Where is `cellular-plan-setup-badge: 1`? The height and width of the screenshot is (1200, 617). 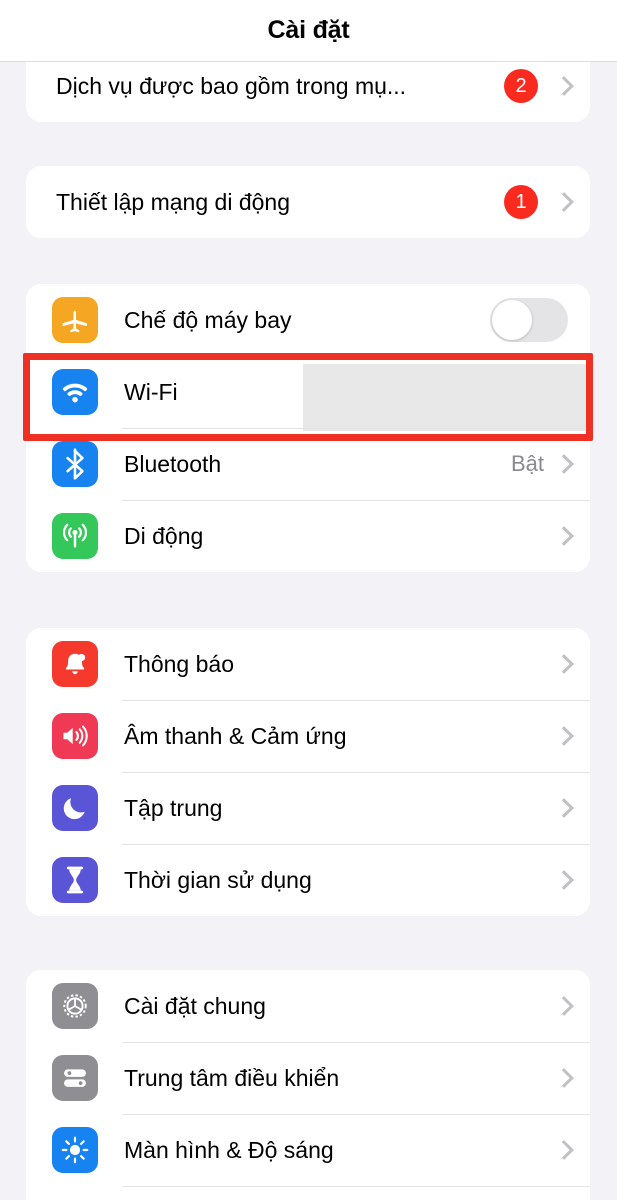
cellular-plan-setup-badge: 1 is located at coordinates (521, 202).